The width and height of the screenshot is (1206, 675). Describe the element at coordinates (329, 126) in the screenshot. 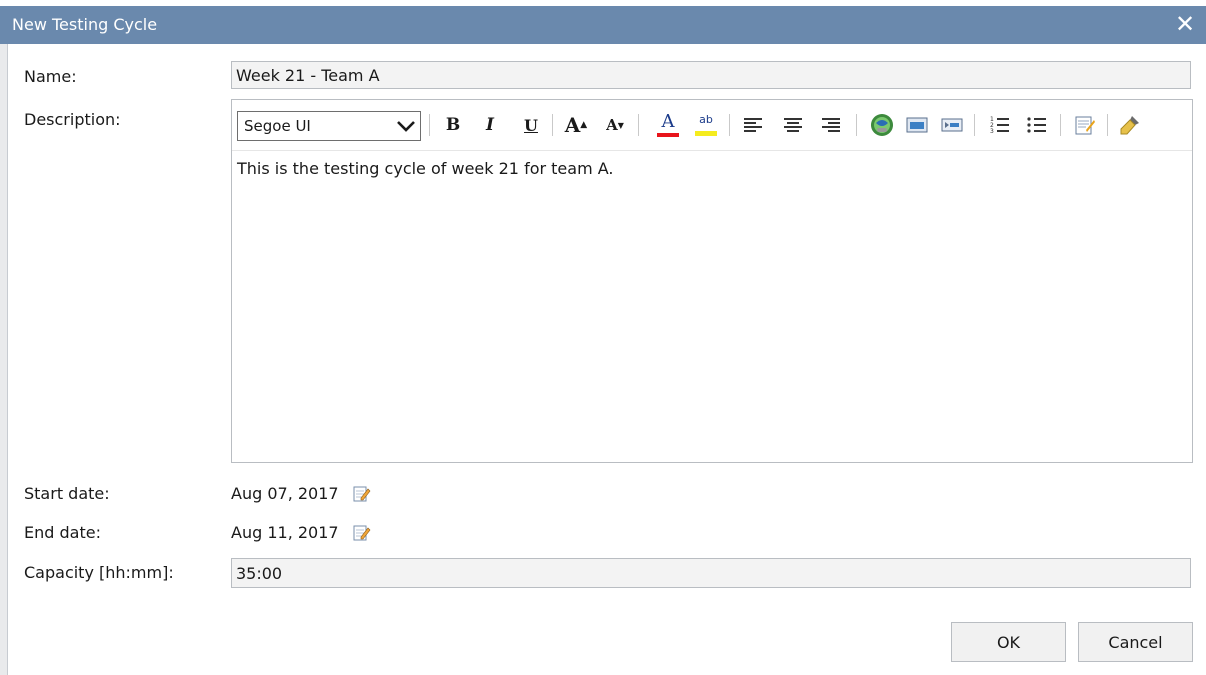

I see `font-select: Segoe UI` at that location.